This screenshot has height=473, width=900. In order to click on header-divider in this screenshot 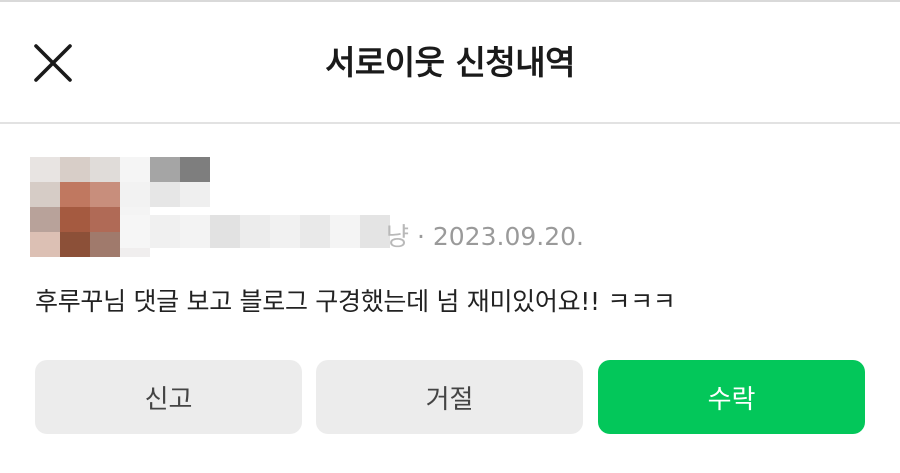, I will do `click(450, 123)`.